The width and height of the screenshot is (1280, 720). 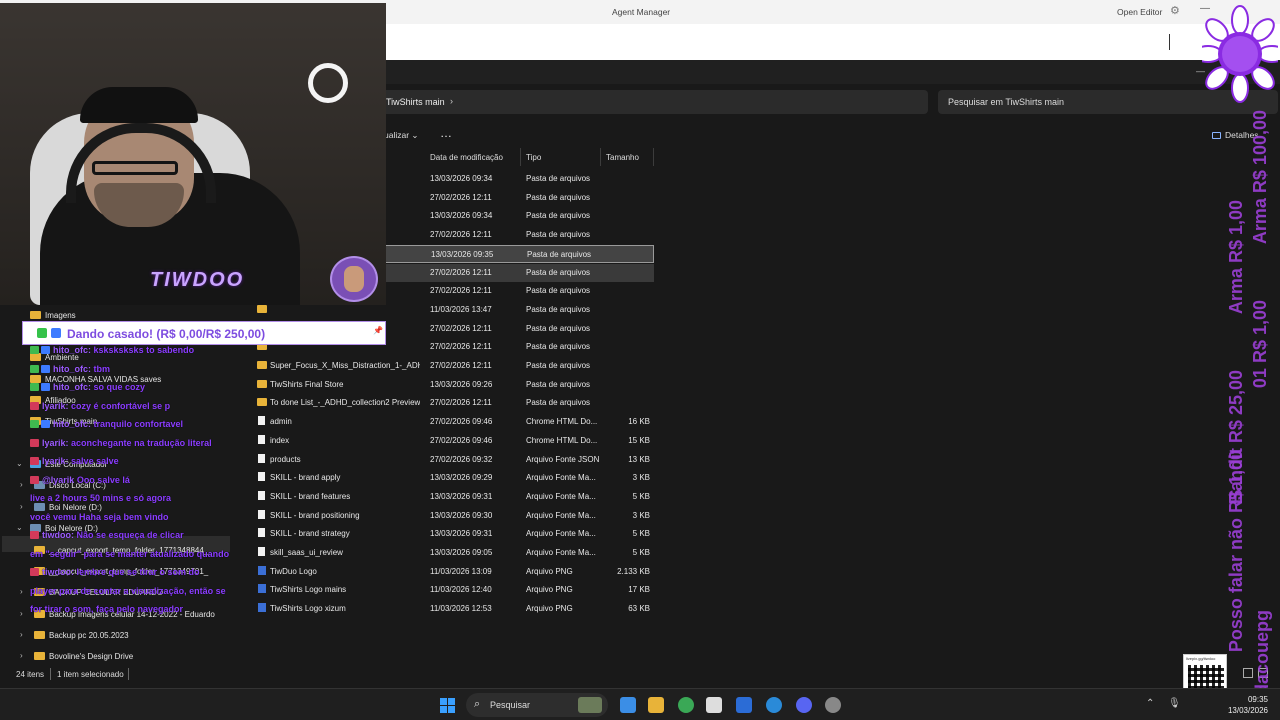 I want to click on search-highlight-icon, so click(x=590, y=705).